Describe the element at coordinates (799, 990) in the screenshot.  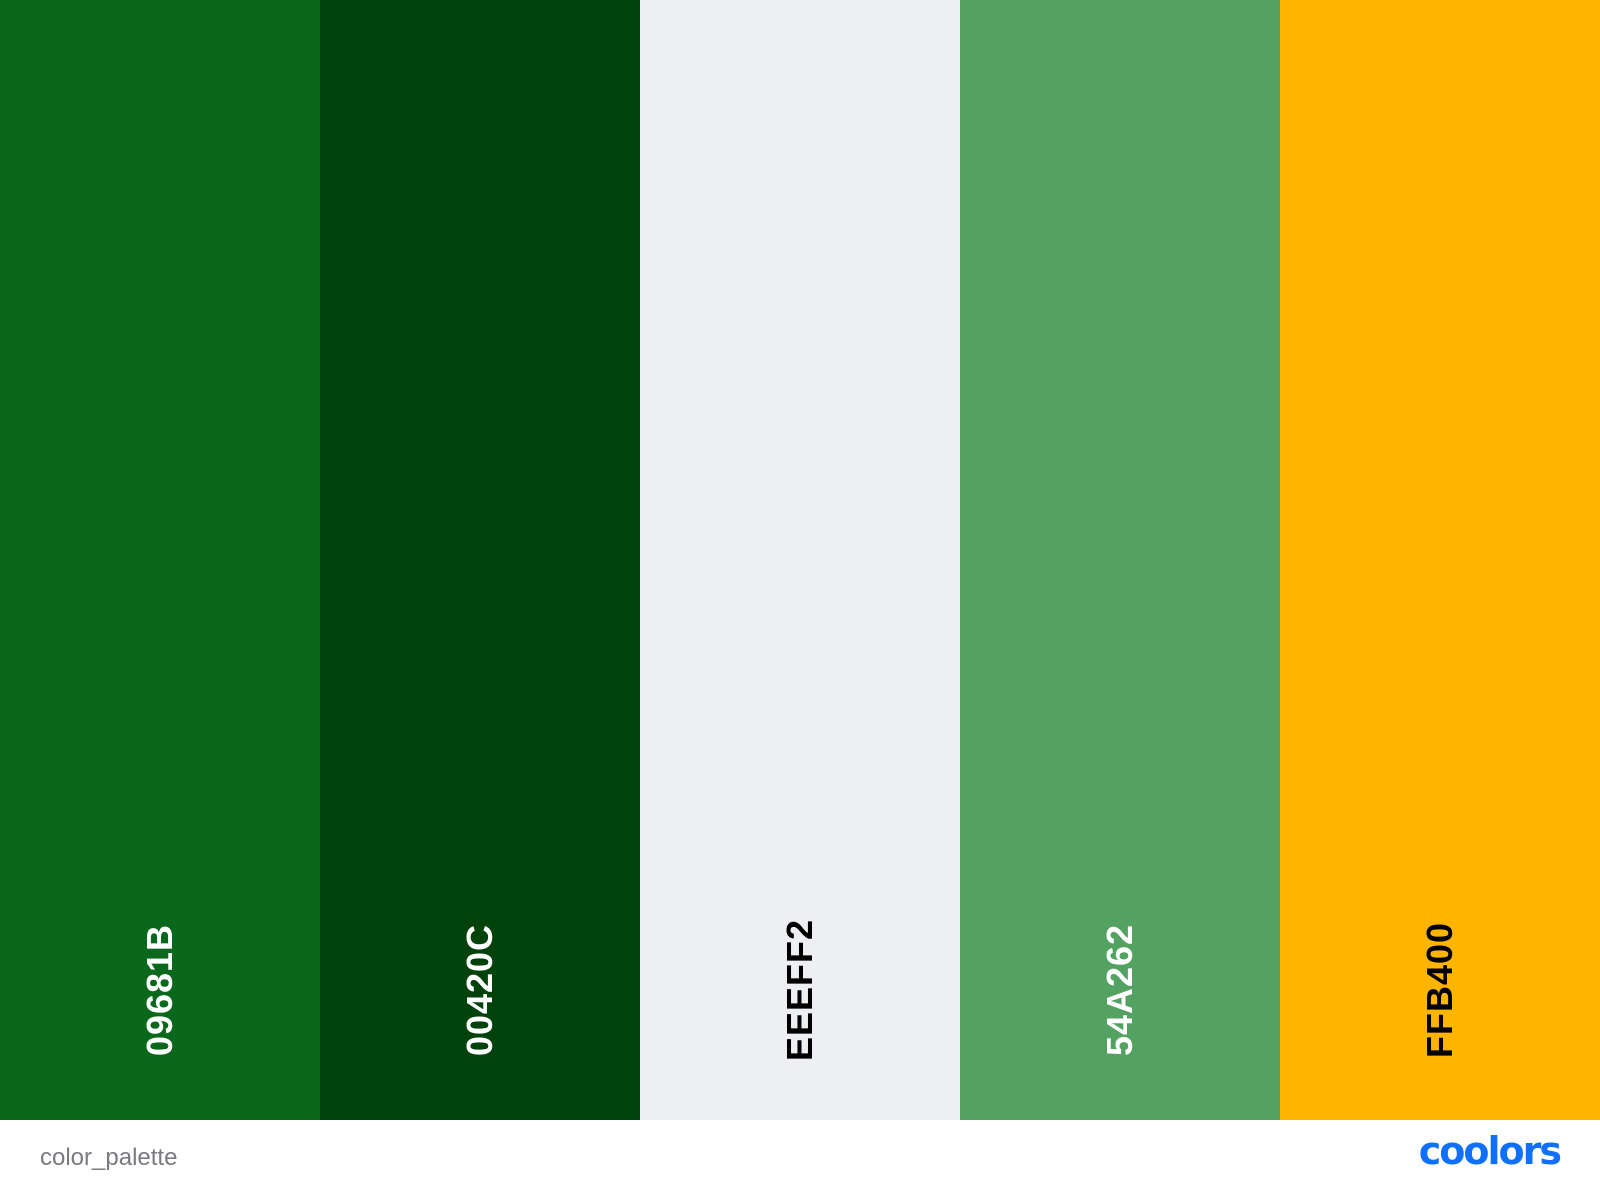
I see `swatch-hex-label: EEEFF2` at that location.